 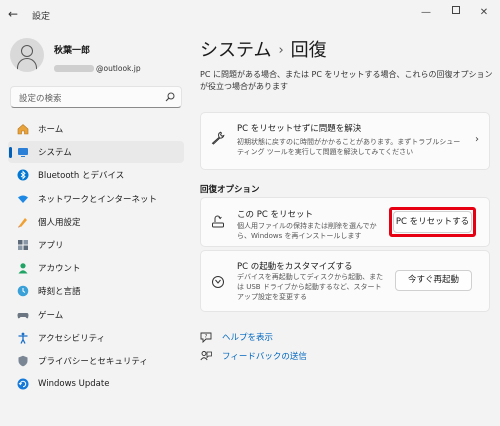 What do you see at coordinates (23, 384) in the screenshot?
I see `windows-update-icon` at bounding box center [23, 384].